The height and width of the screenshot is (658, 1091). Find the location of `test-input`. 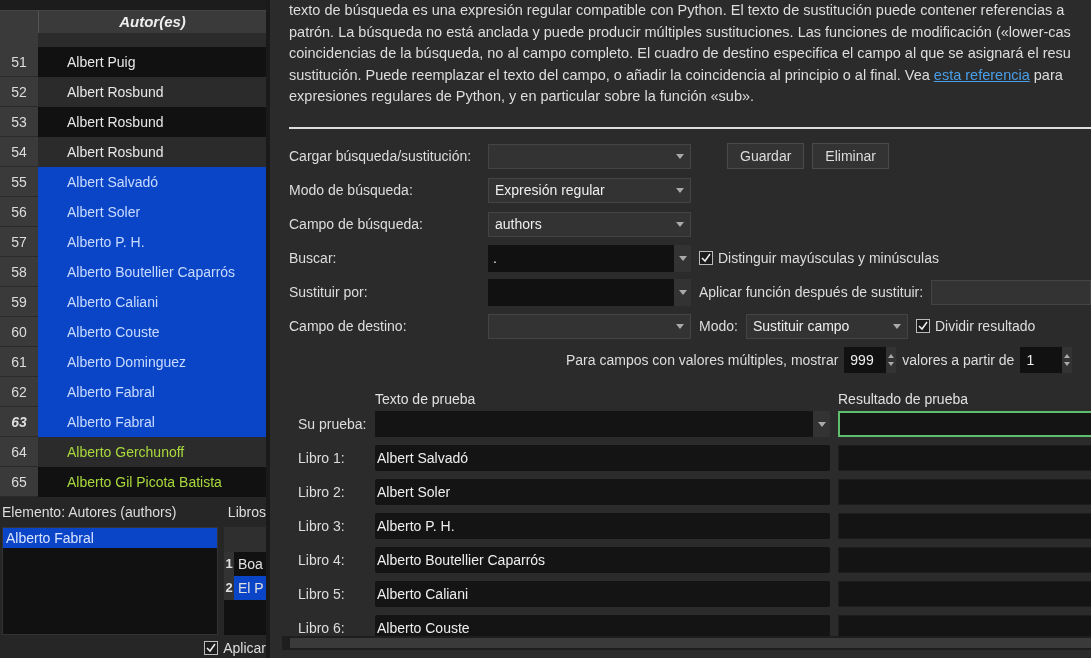

test-input is located at coordinates (602, 424).